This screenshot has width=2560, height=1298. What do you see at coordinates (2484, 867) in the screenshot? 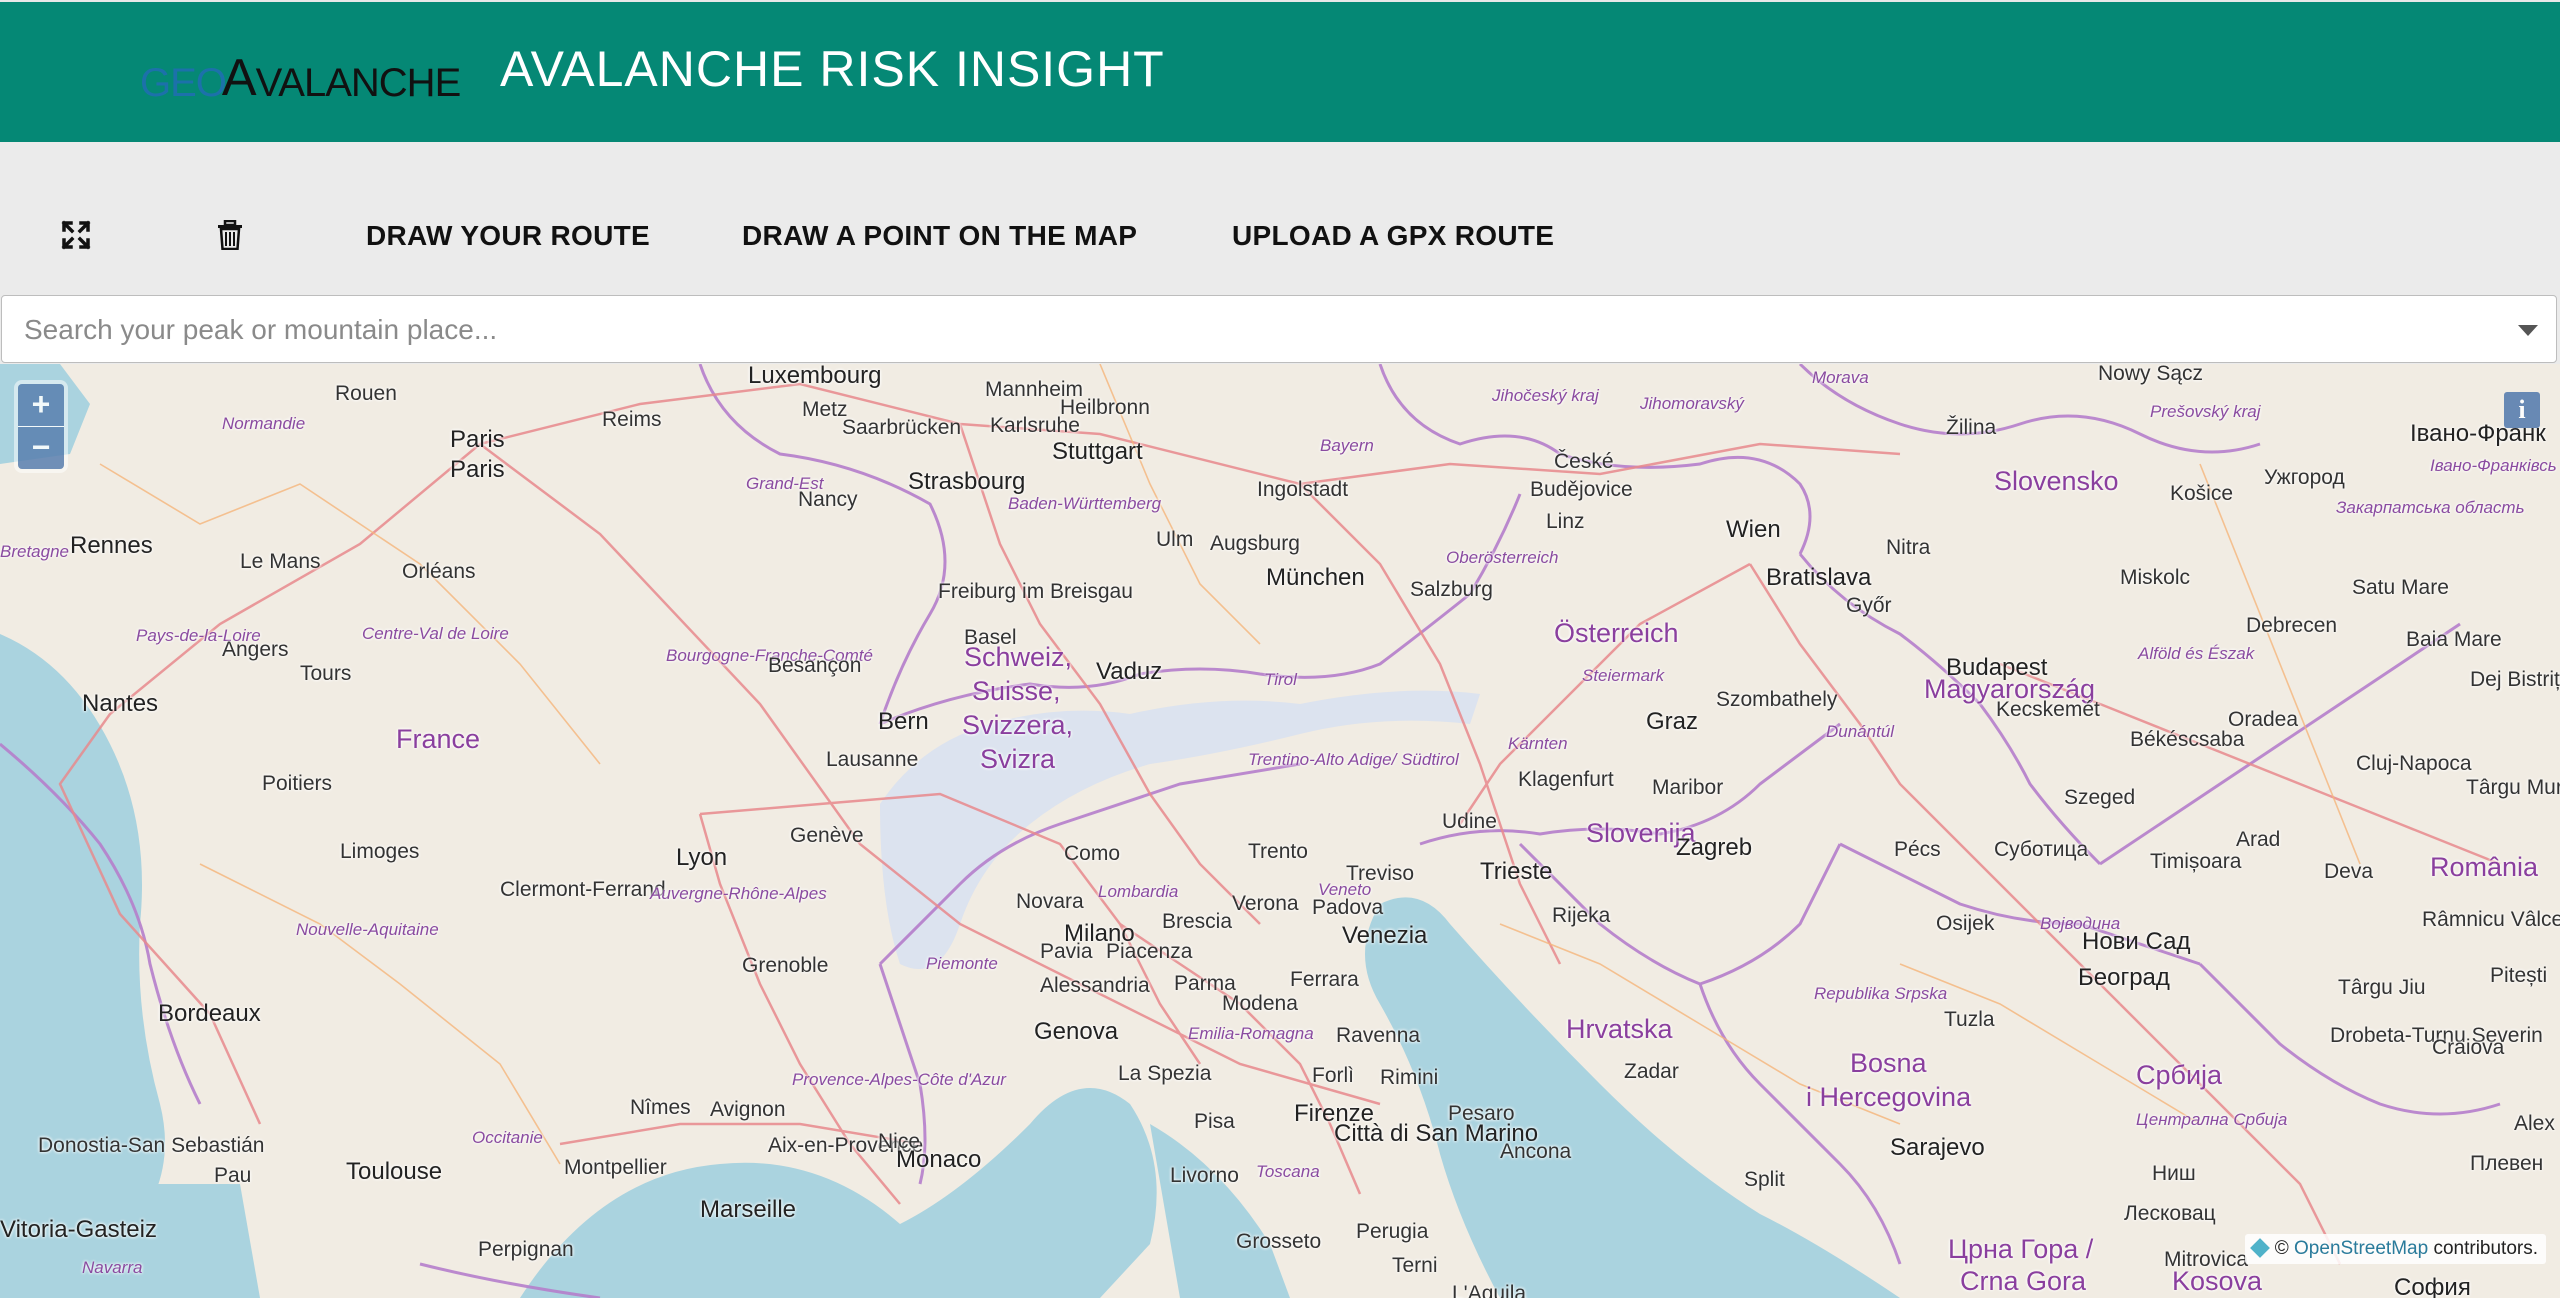
I see `map-label-romania: România` at bounding box center [2484, 867].